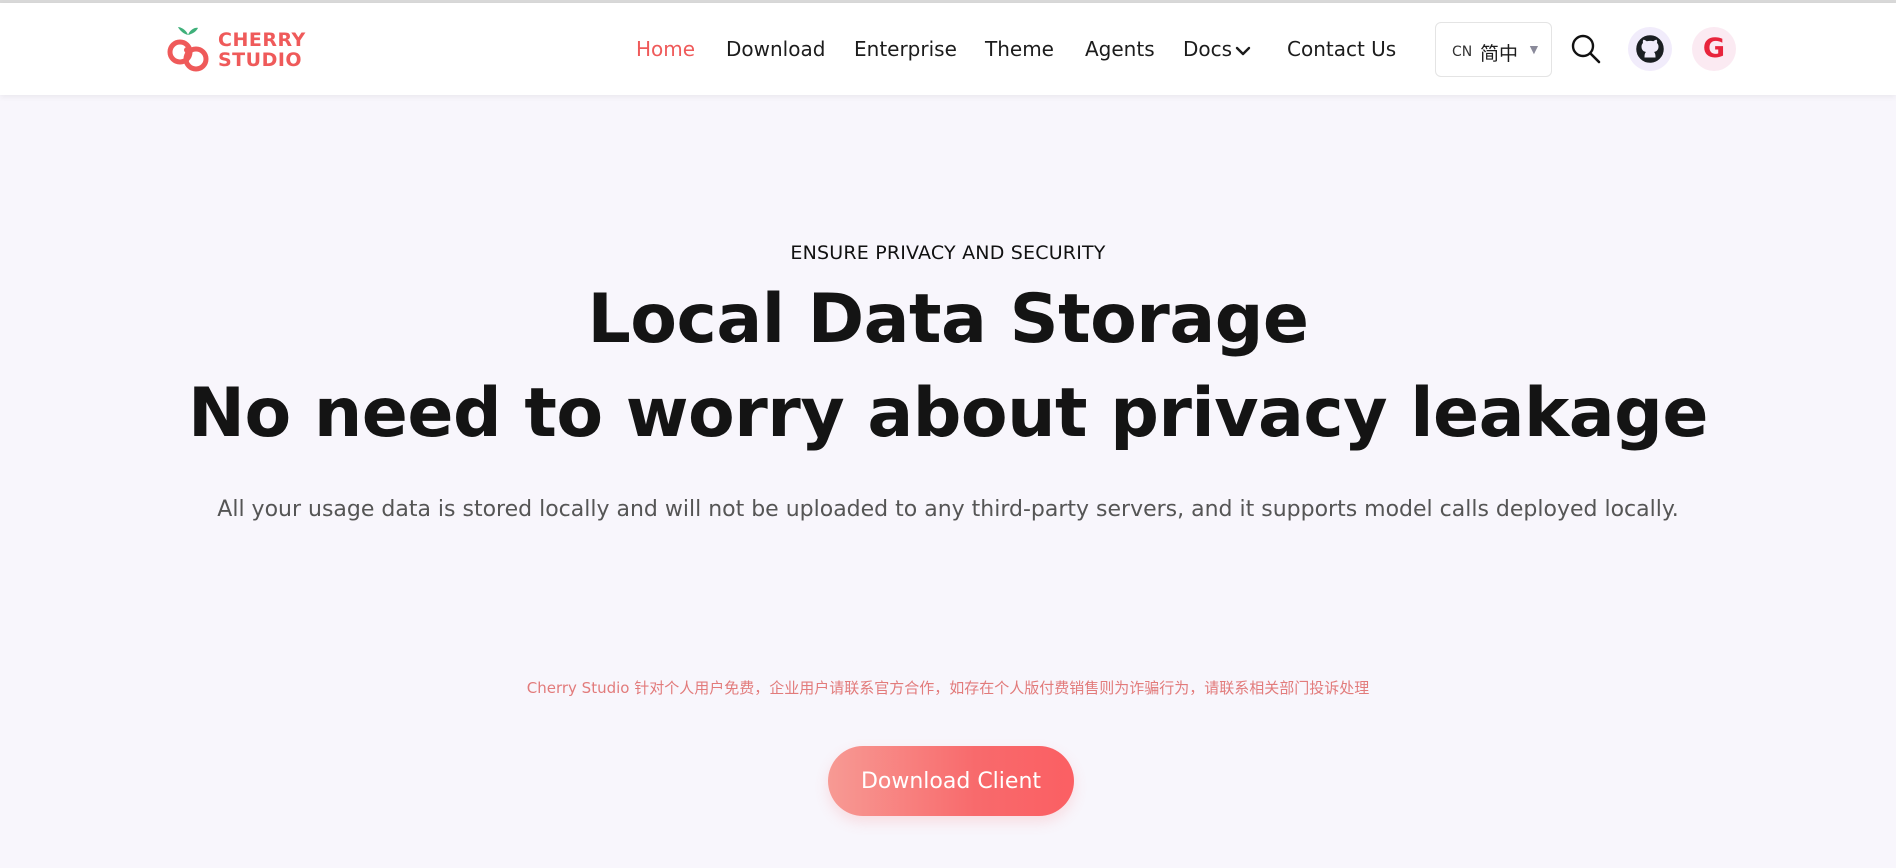  What do you see at coordinates (951, 781) in the screenshot?
I see `download-client-button: Download Client` at bounding box center [951, 781].